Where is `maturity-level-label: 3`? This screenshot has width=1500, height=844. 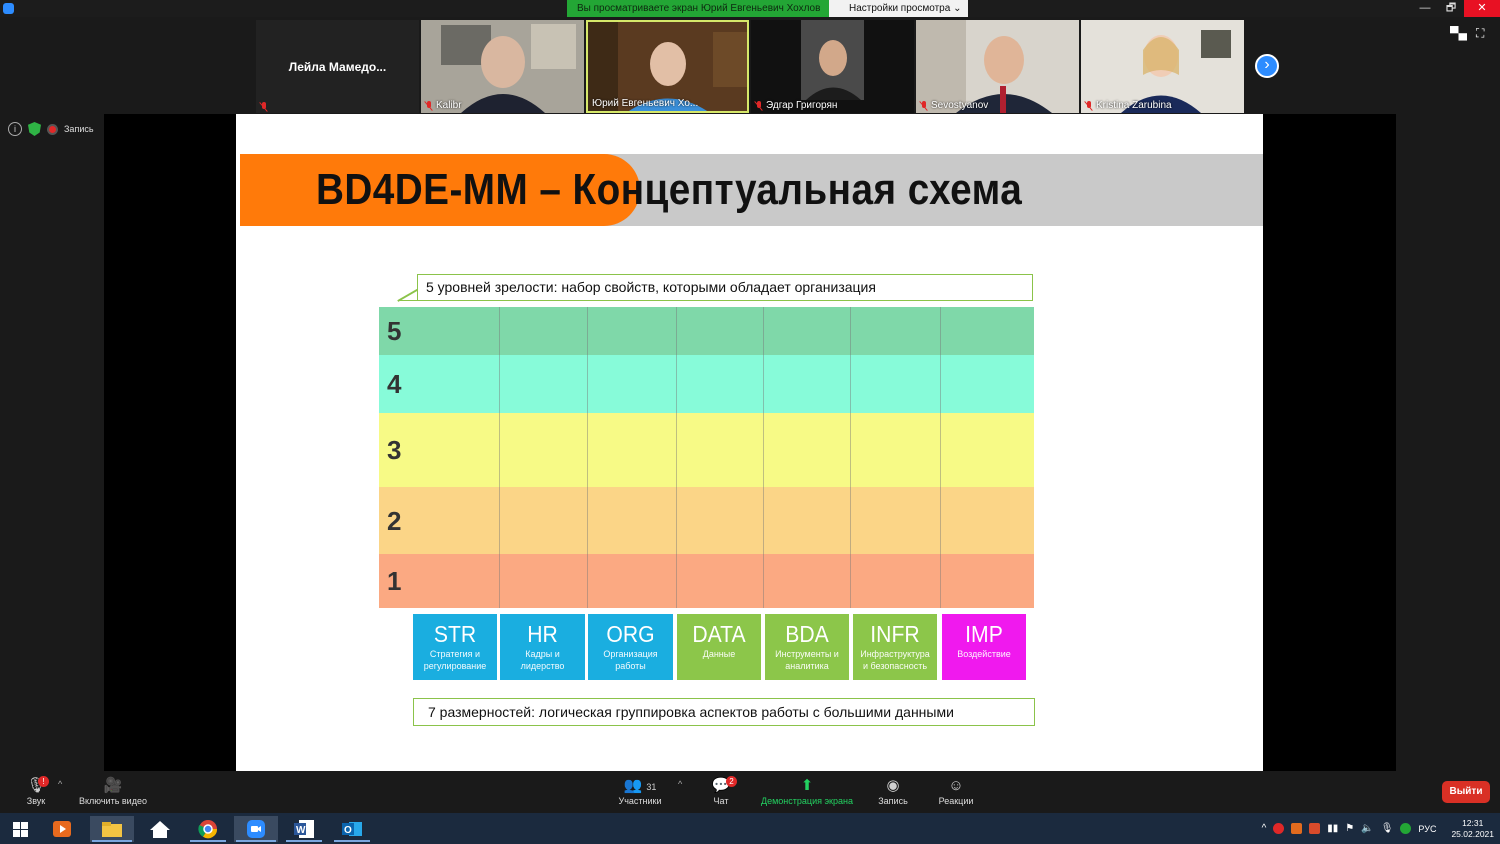
maturity-level-label: 3 is located at coordinates (394, 450).